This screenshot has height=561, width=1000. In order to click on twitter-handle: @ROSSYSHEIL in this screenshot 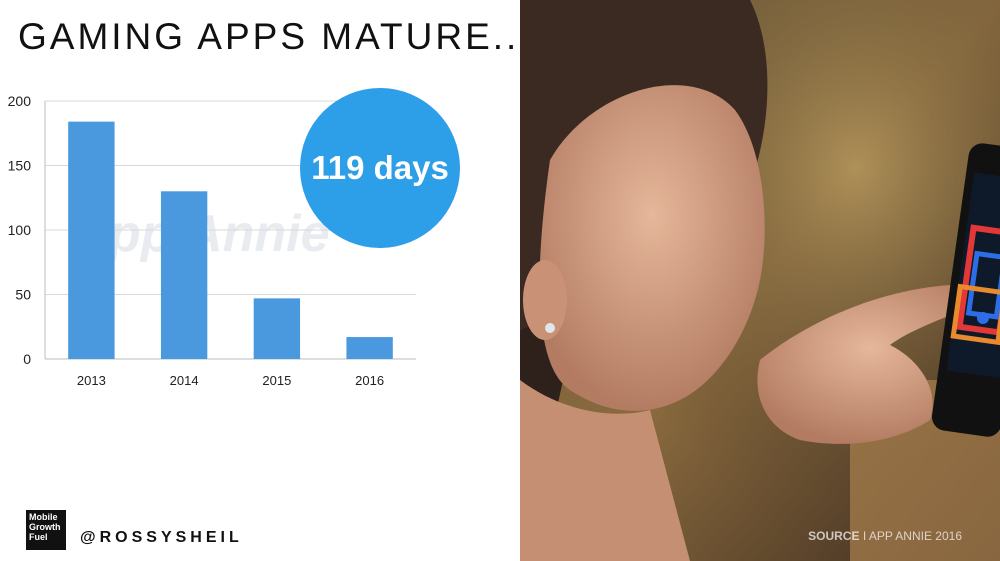, I will do `click(161, 537)`.